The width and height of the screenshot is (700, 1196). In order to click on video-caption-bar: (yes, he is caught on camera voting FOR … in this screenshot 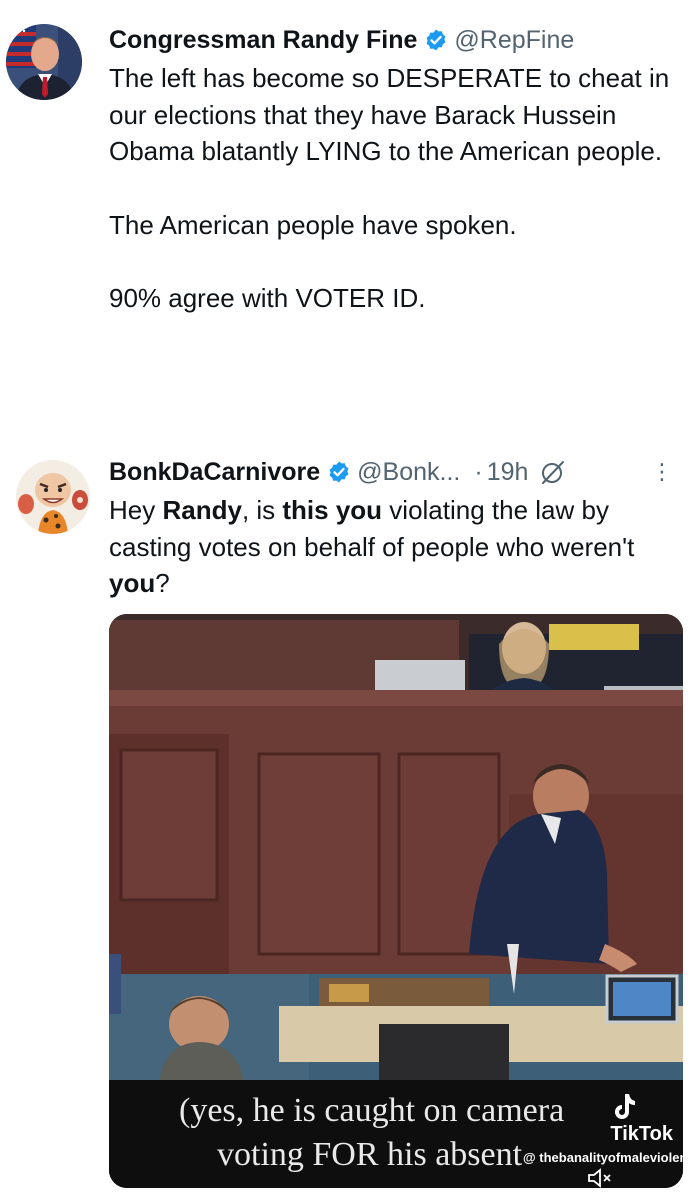, I will do `click(396, 1134)`.